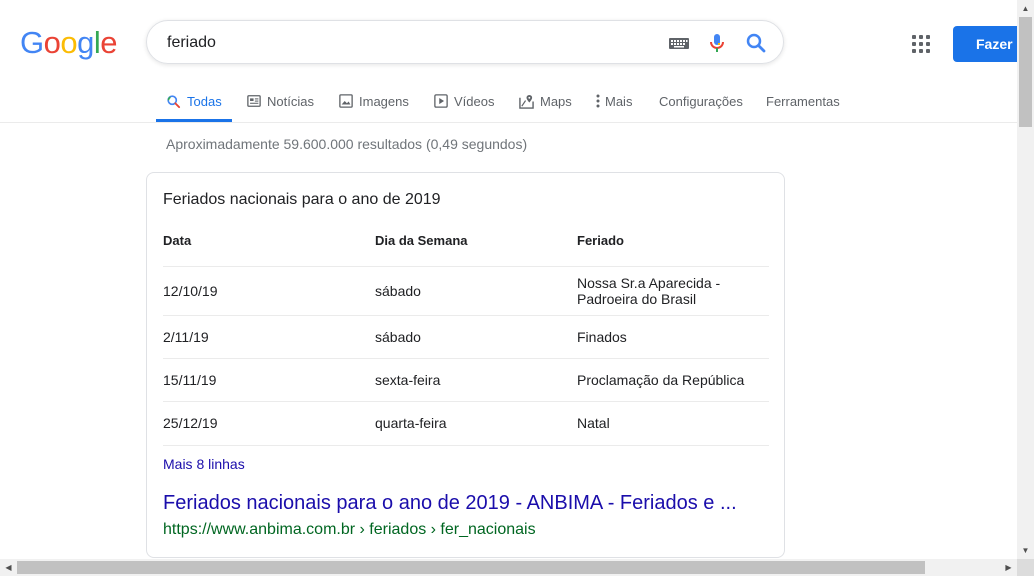 The image size is (1034, 576). I want to click on cell-holiday: Natal, so click(593, 423).